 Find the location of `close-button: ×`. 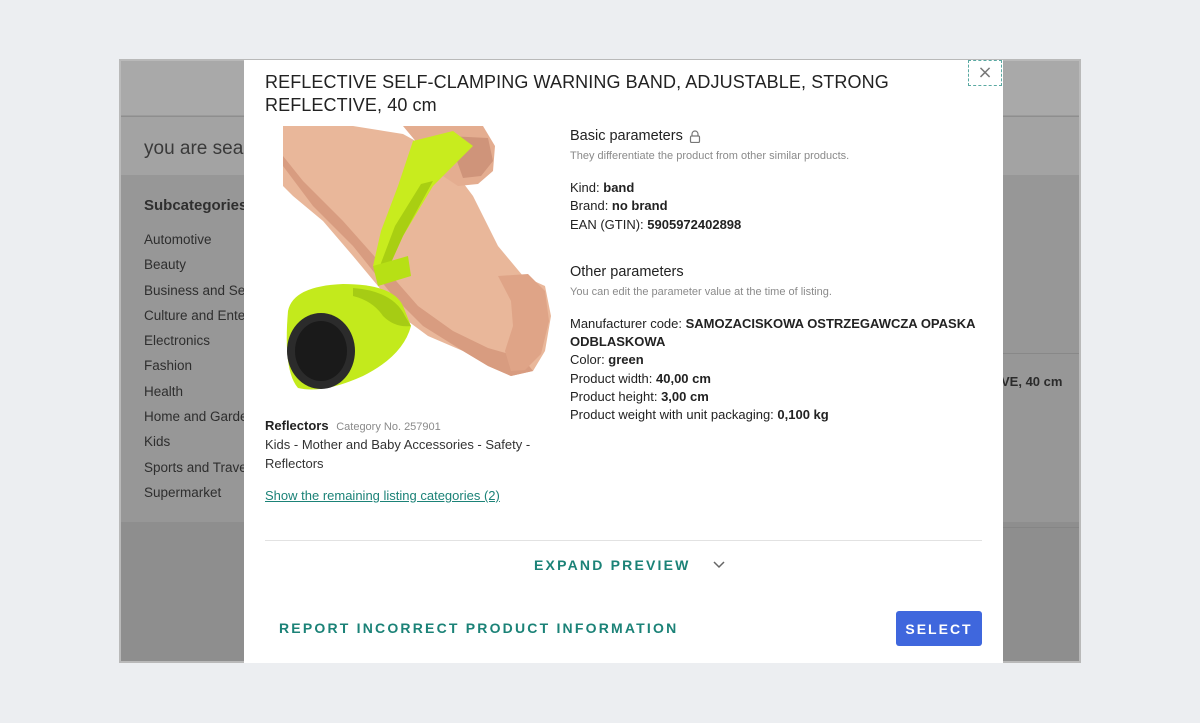

close-button: × is located at coordinates (985, 73).